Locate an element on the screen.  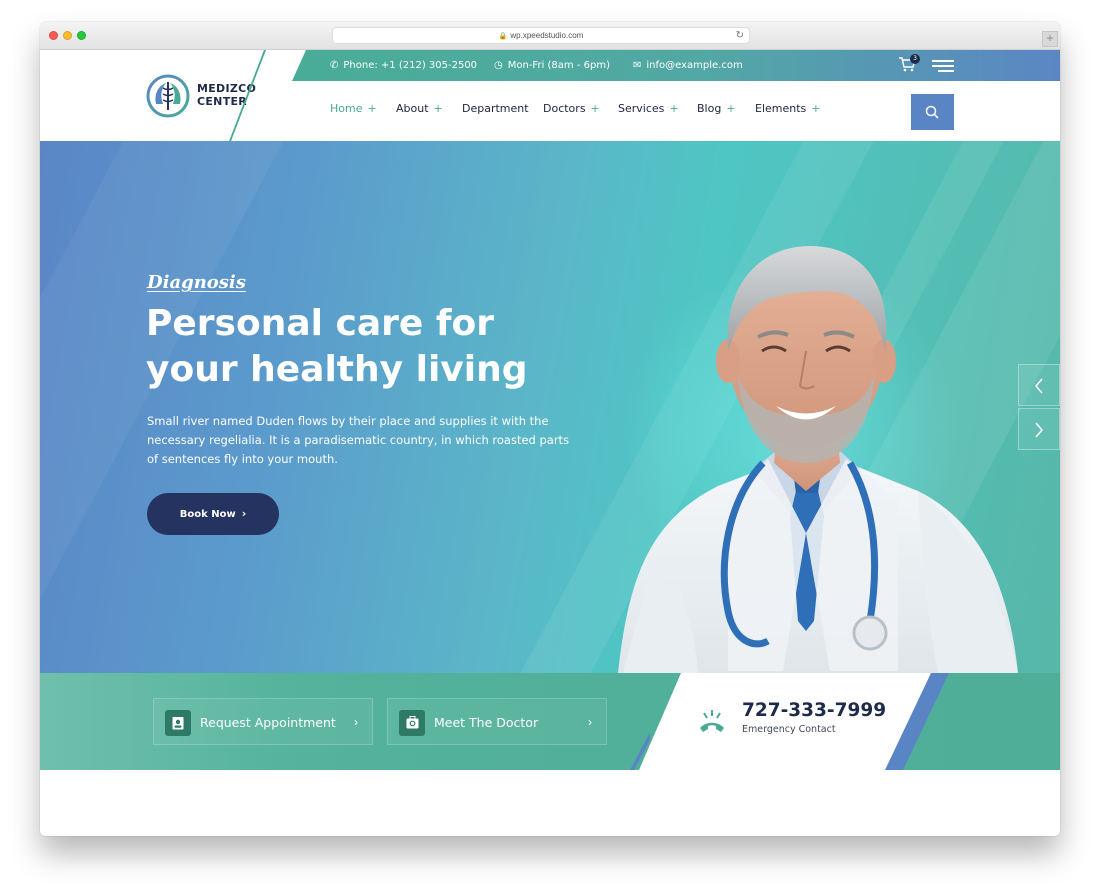
nav-item-services: Services + is located at coordinates (648, 108).